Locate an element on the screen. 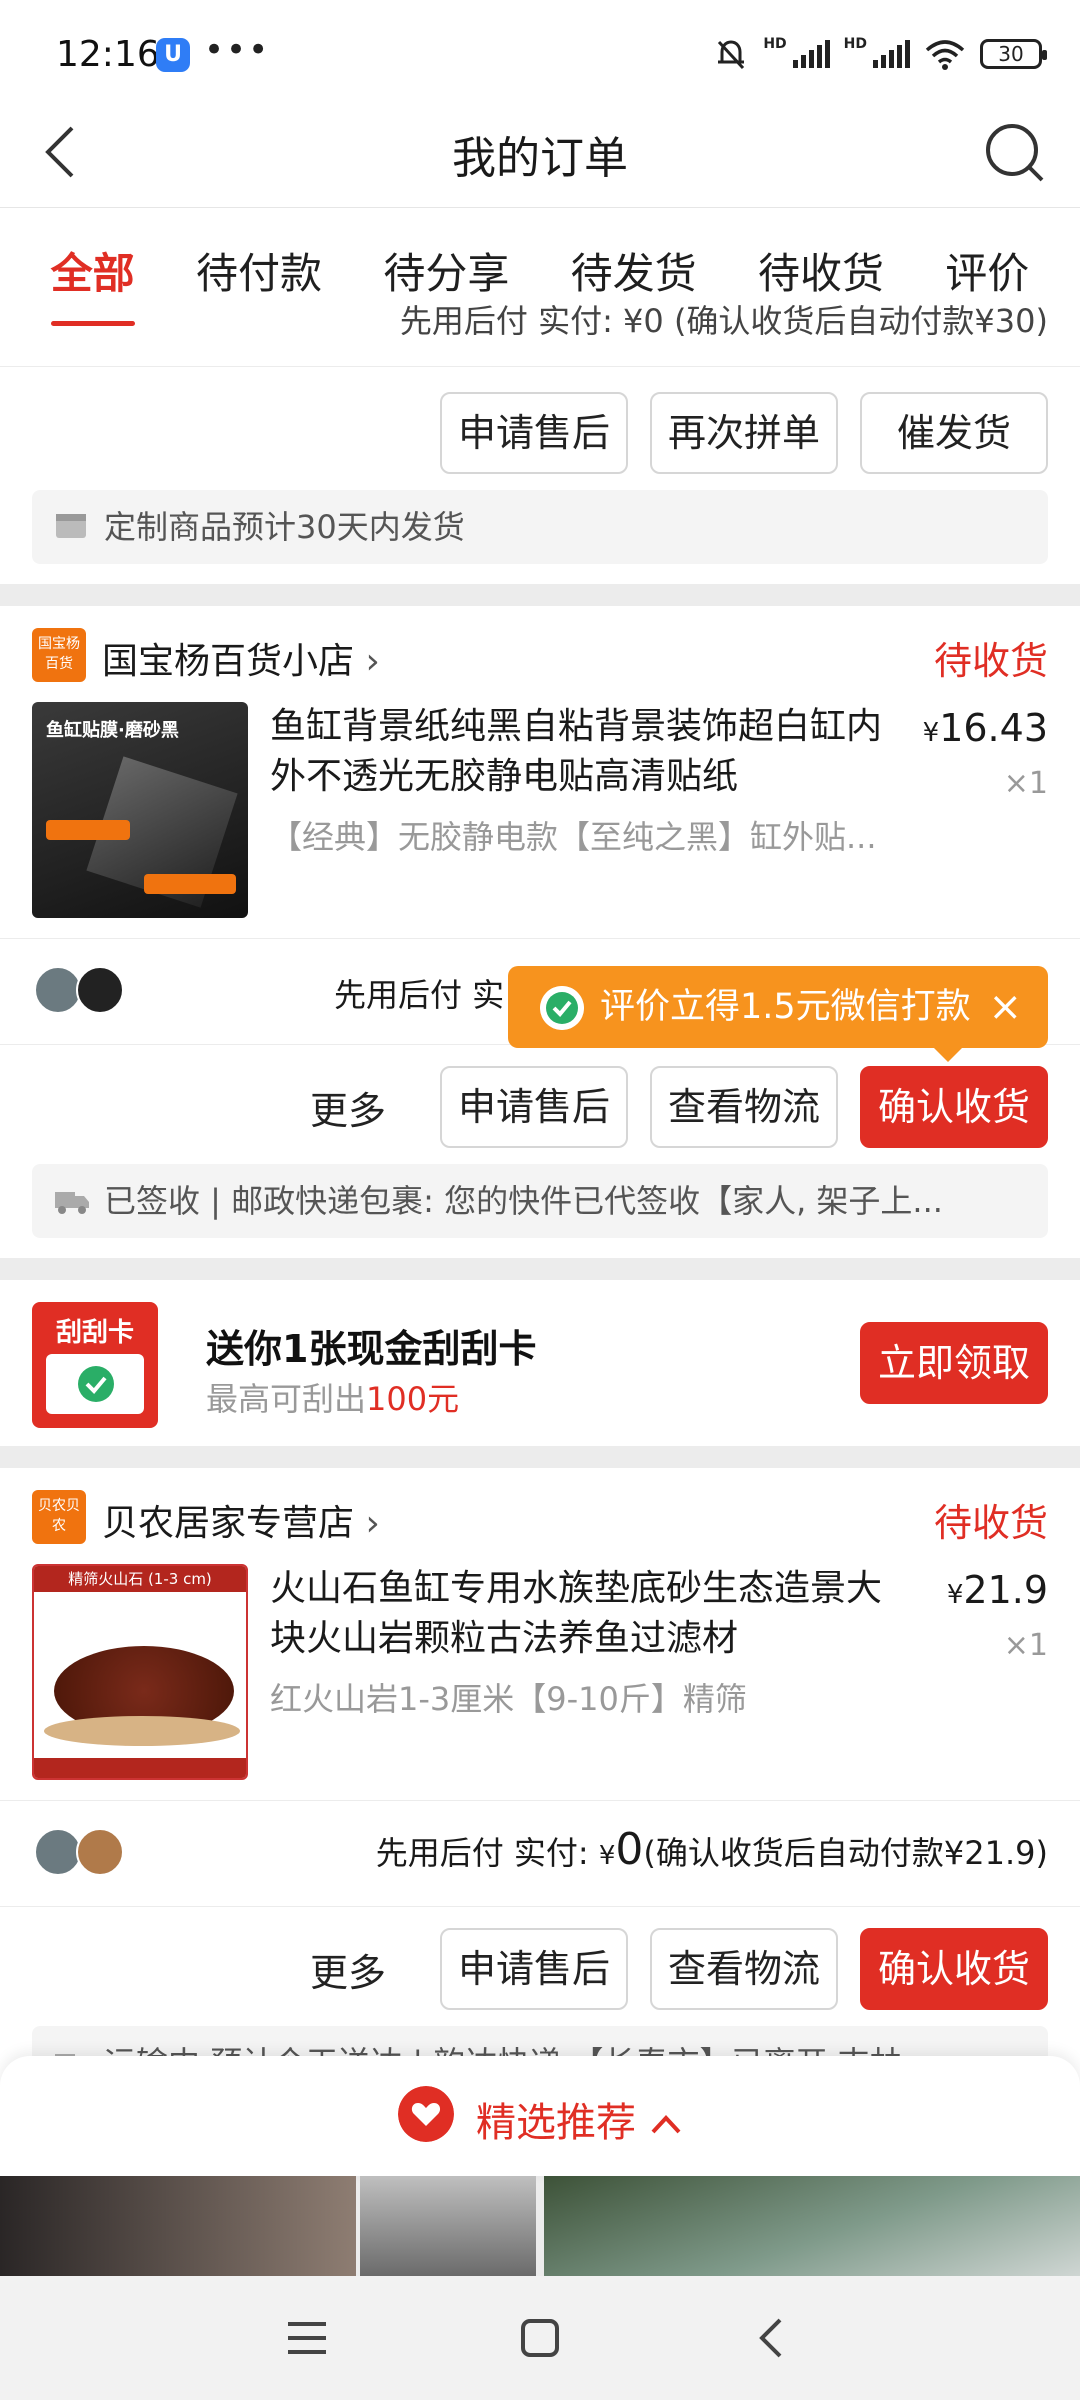 This screenshot has height=2400, width=1080. status-icons: HD HD 30 is located at coordinates (880, 54).